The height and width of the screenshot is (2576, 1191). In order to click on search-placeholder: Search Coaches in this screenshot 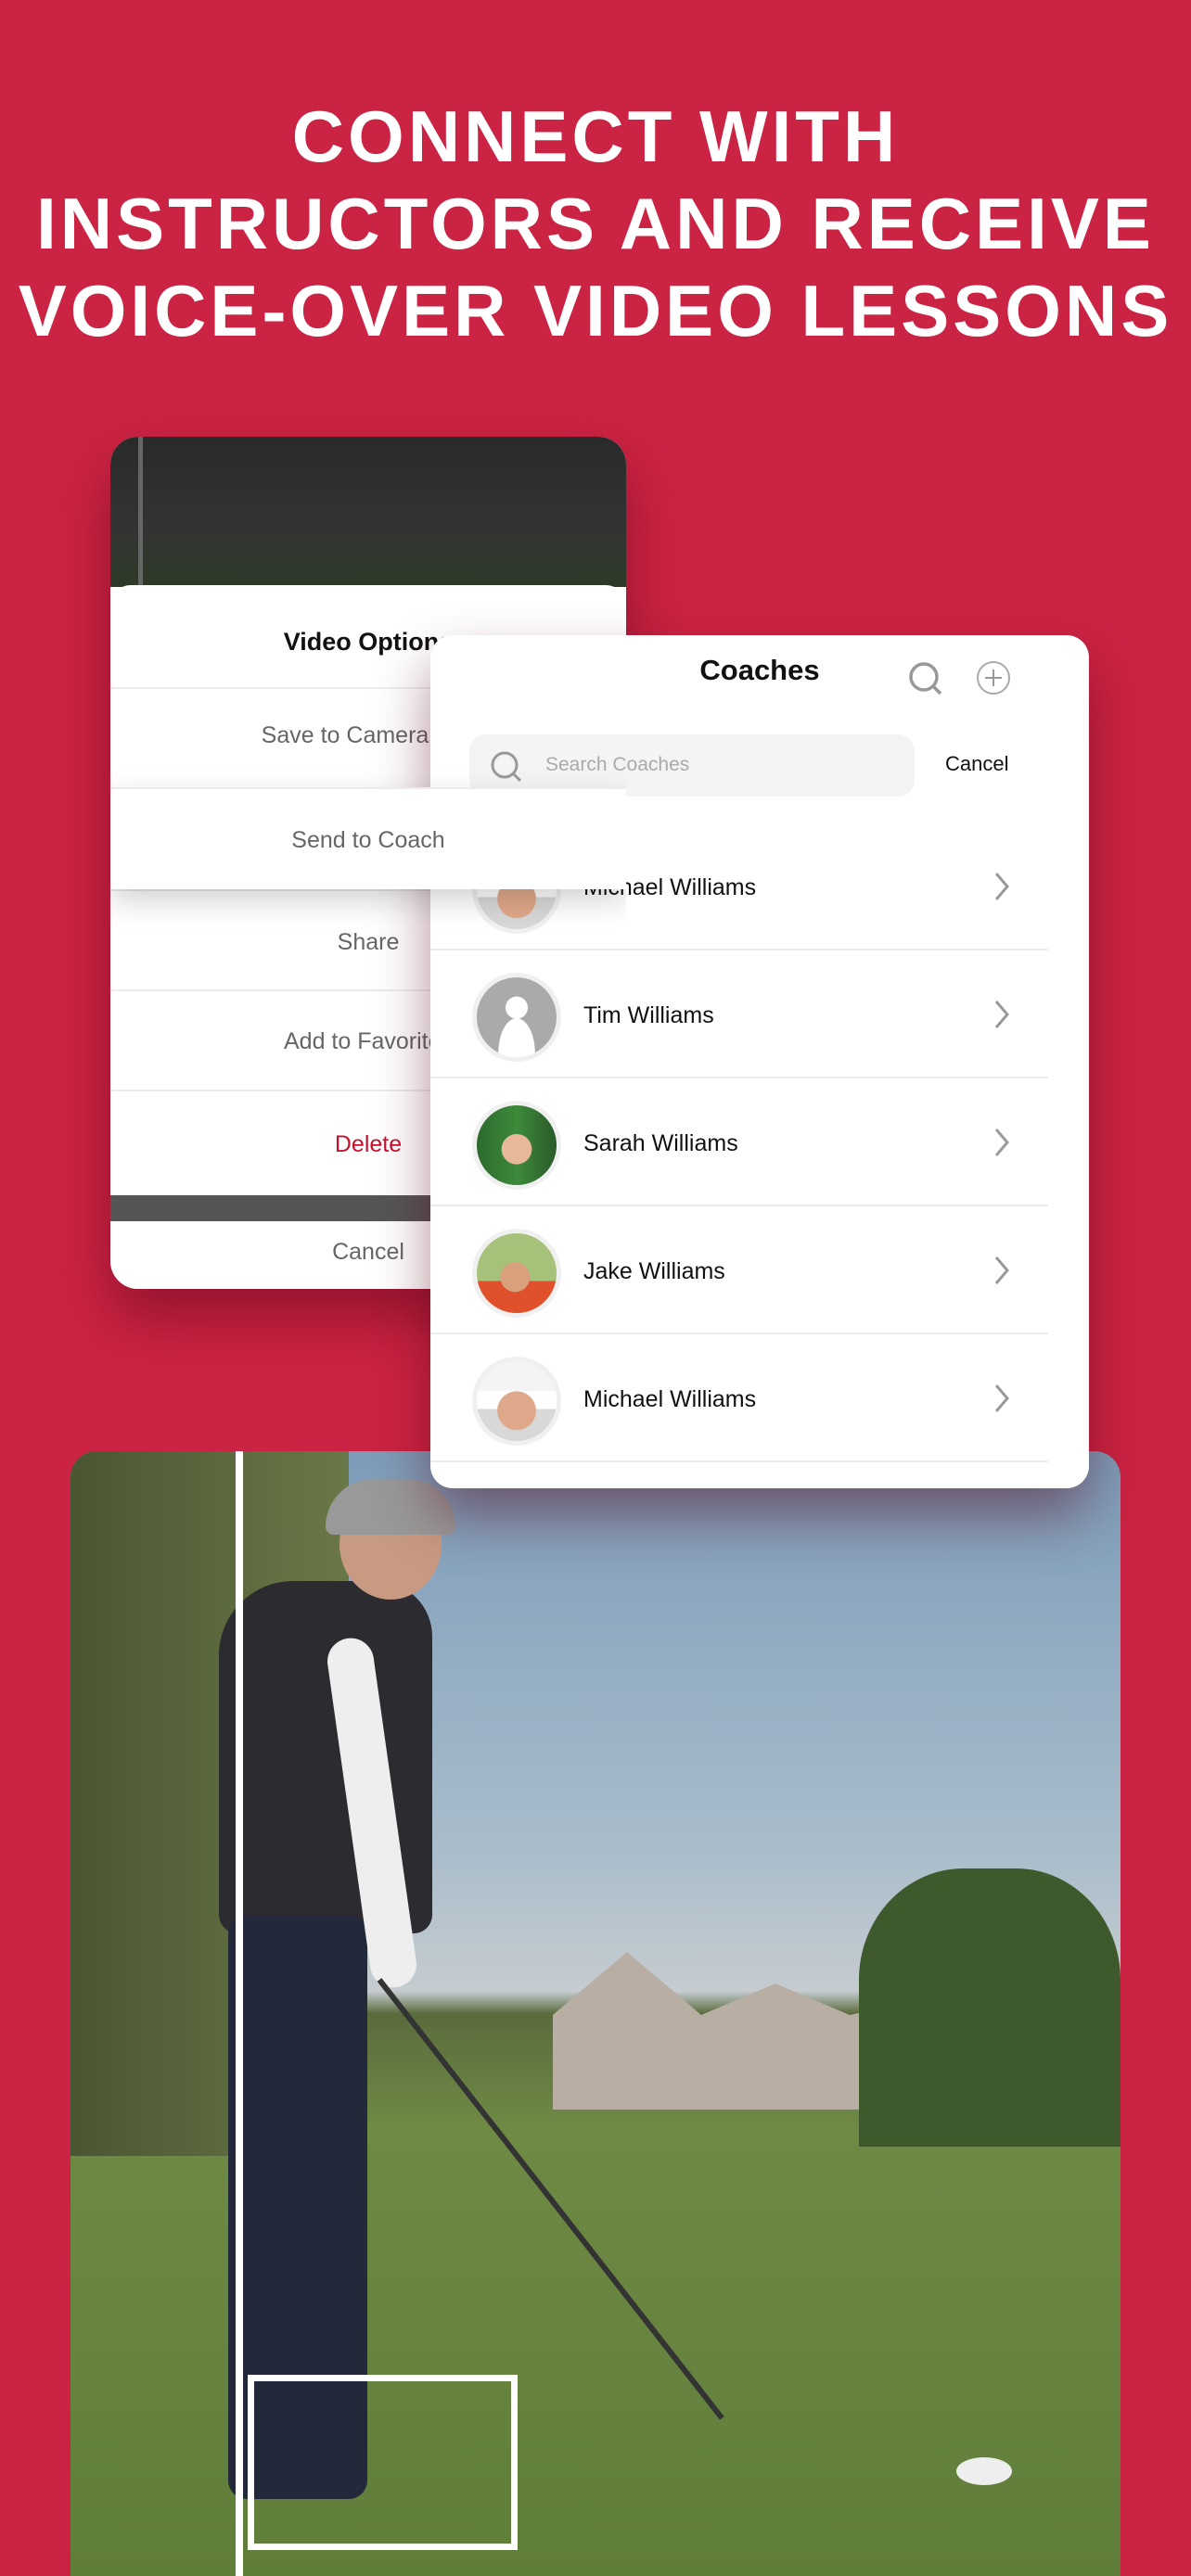, I will do `click(617, 764)`.